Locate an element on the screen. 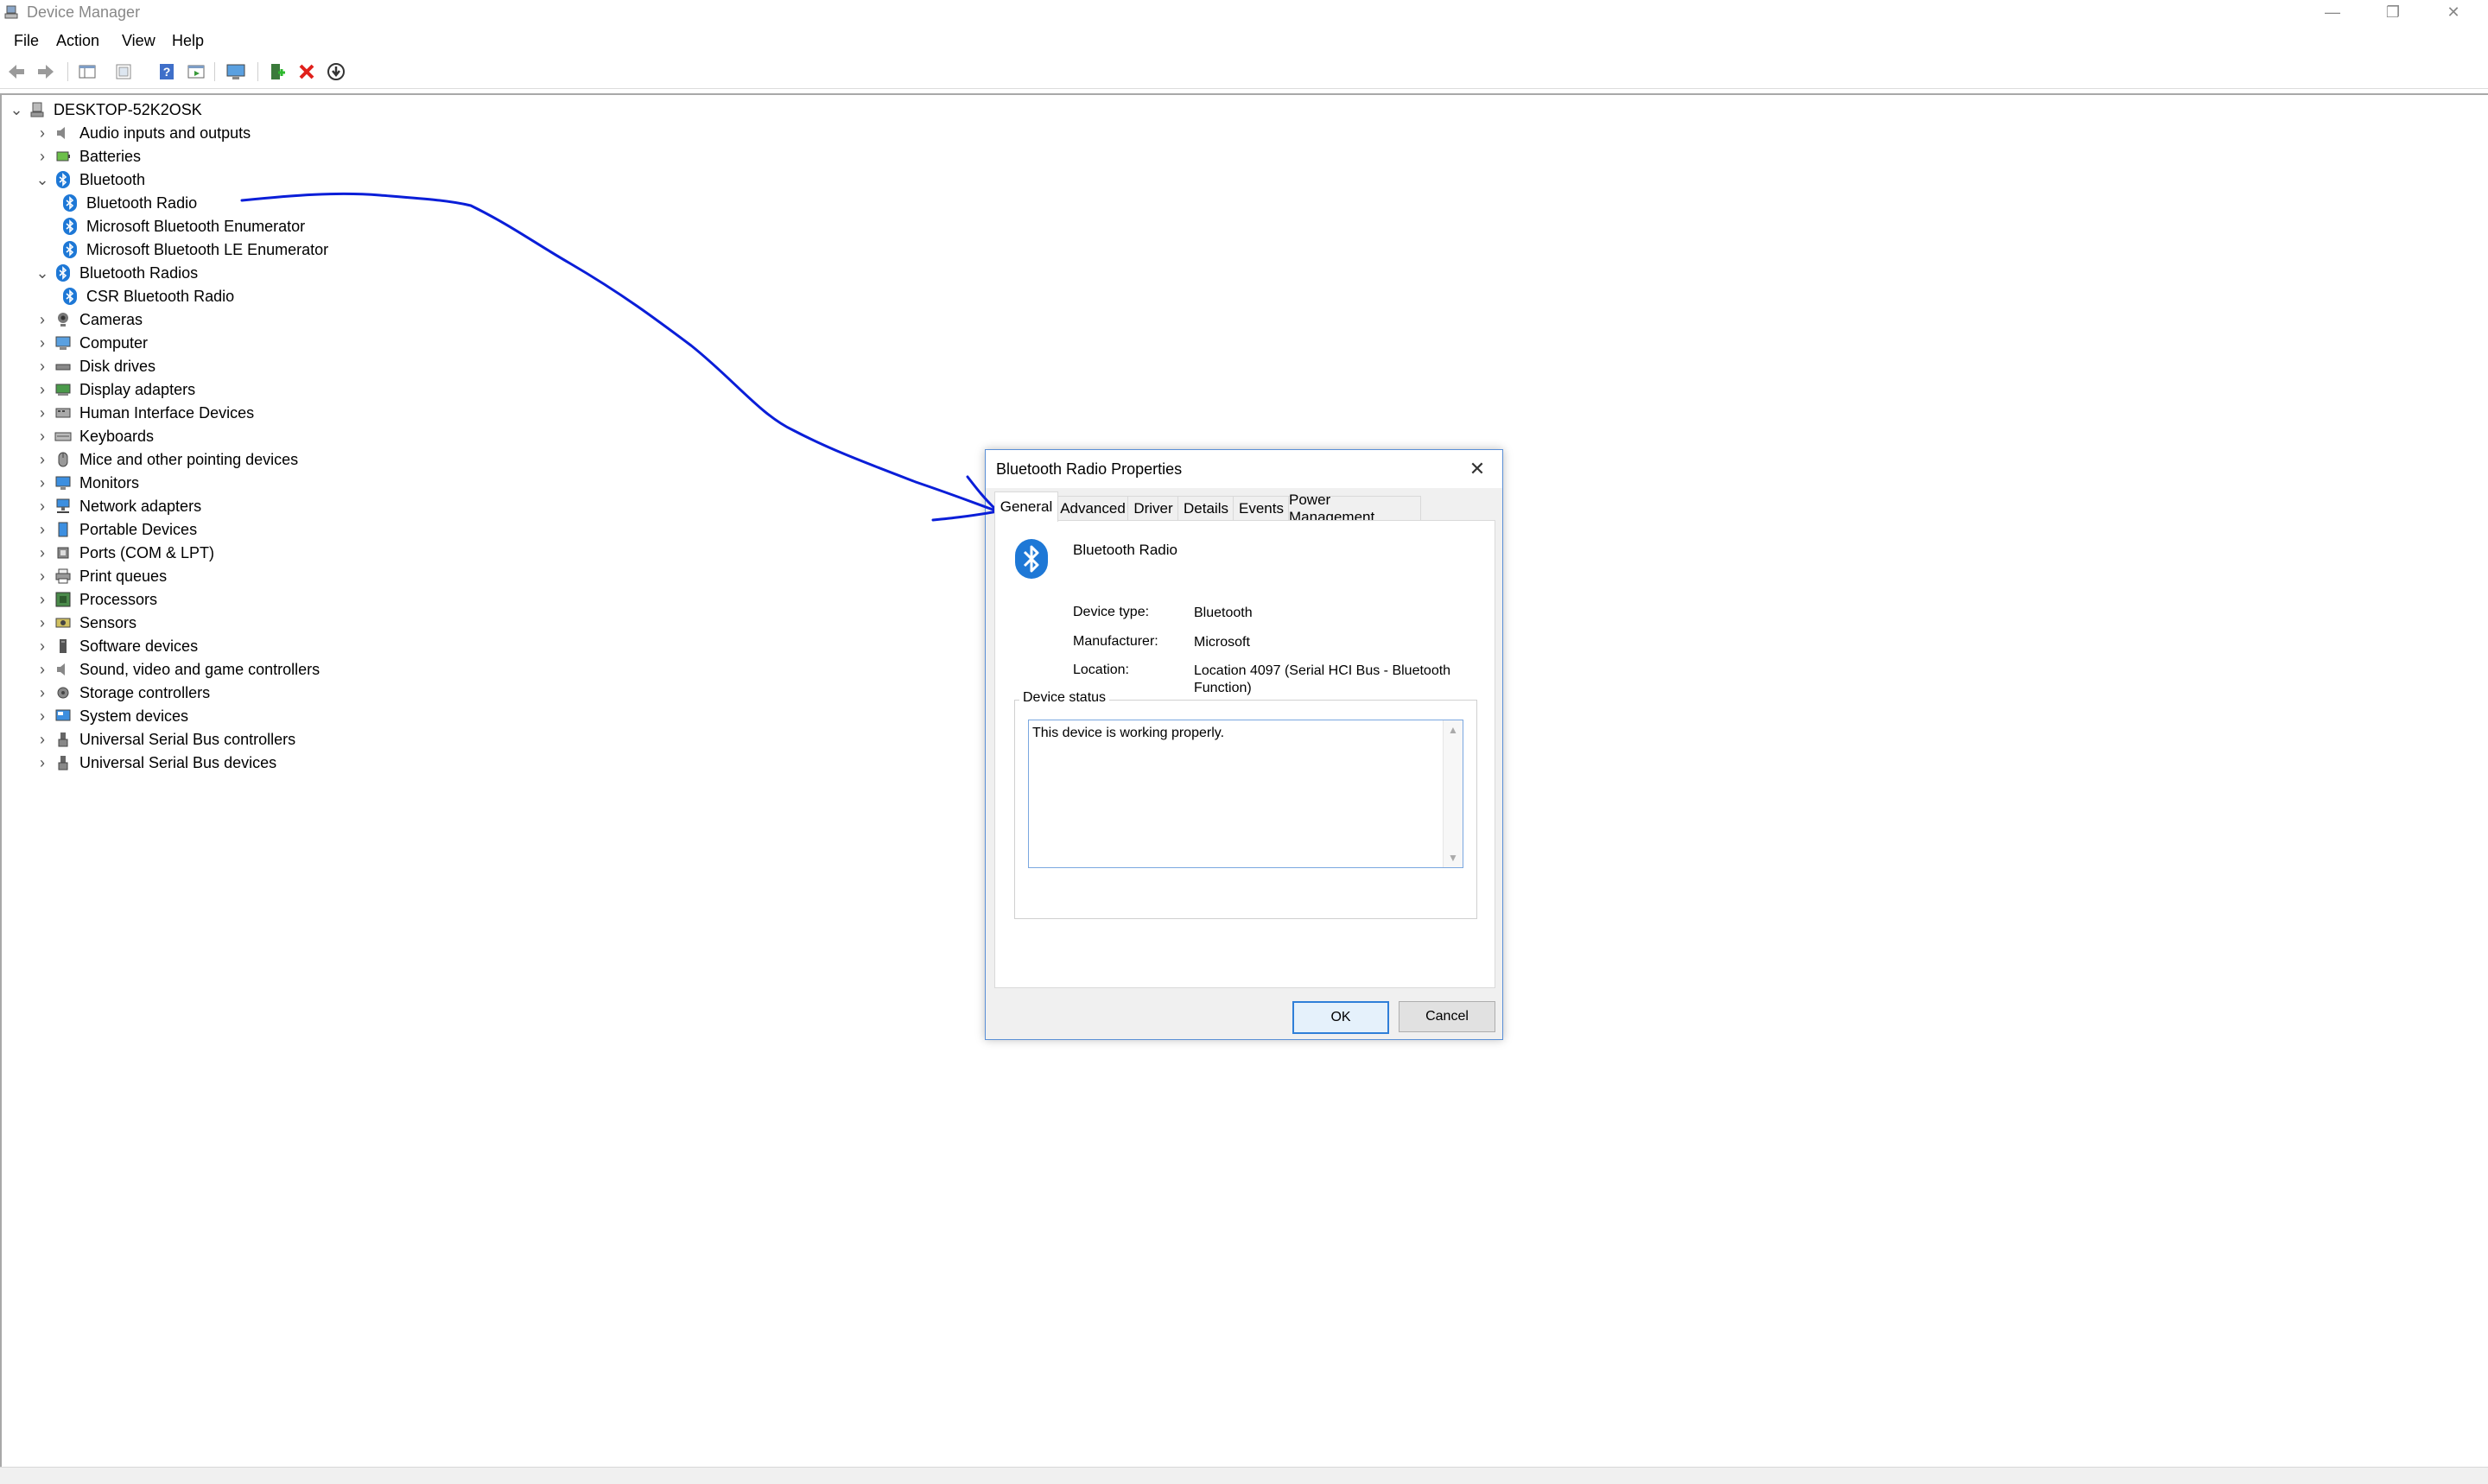  scan-hardware-button is located at coordinates (236, 71).